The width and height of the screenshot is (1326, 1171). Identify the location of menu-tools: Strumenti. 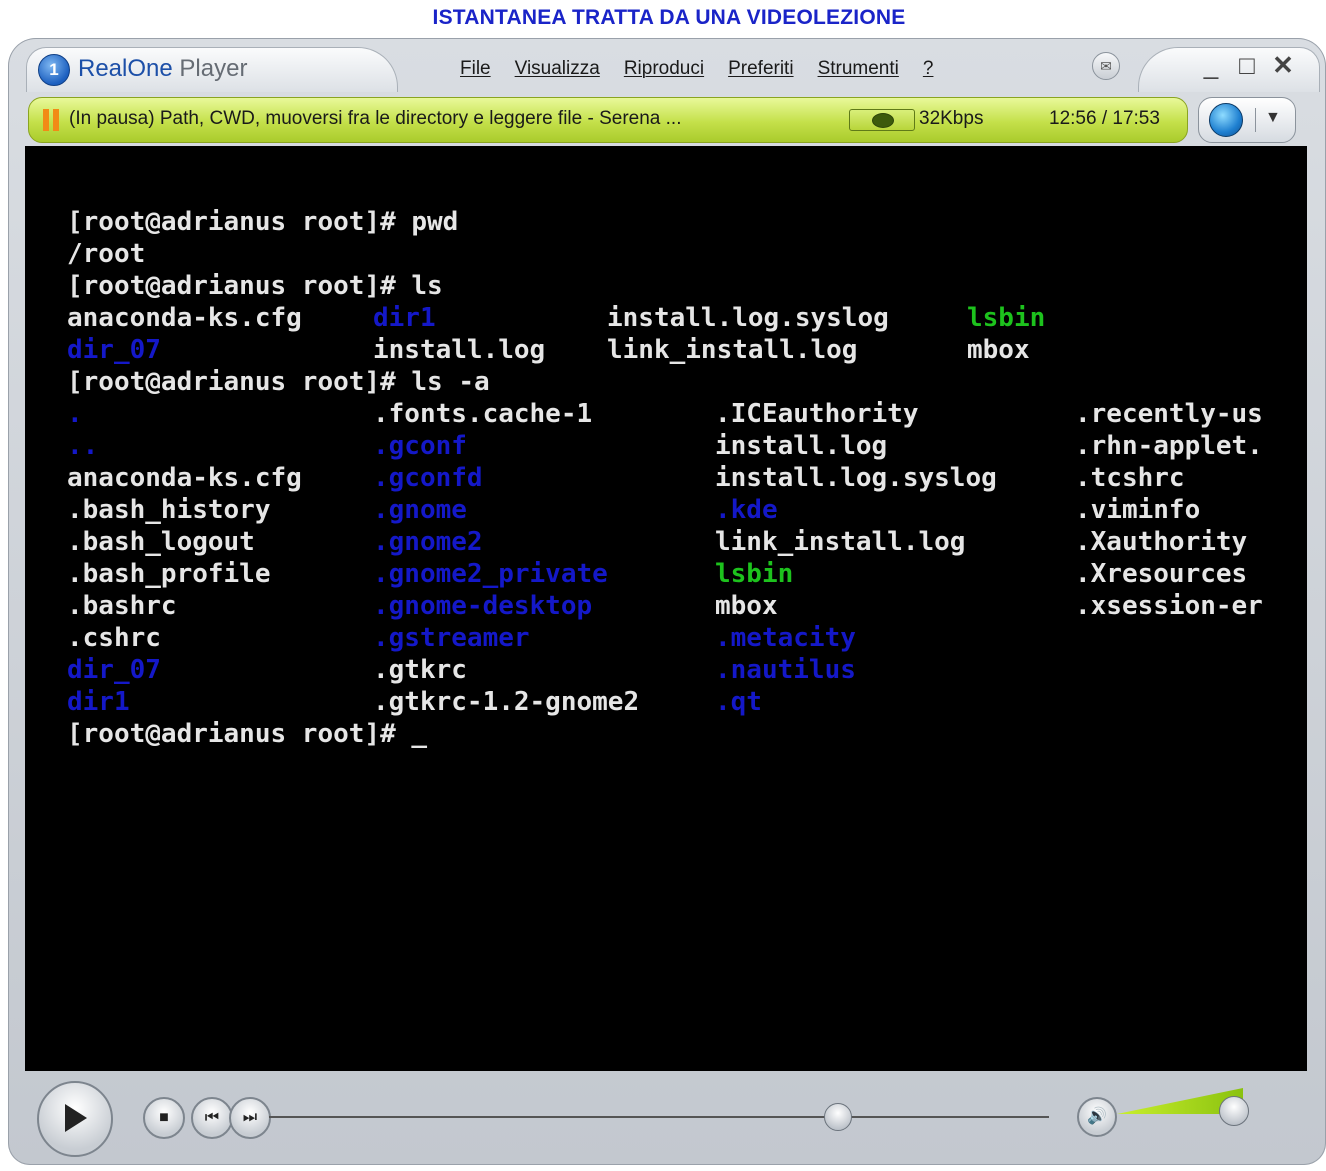
(858, 69).